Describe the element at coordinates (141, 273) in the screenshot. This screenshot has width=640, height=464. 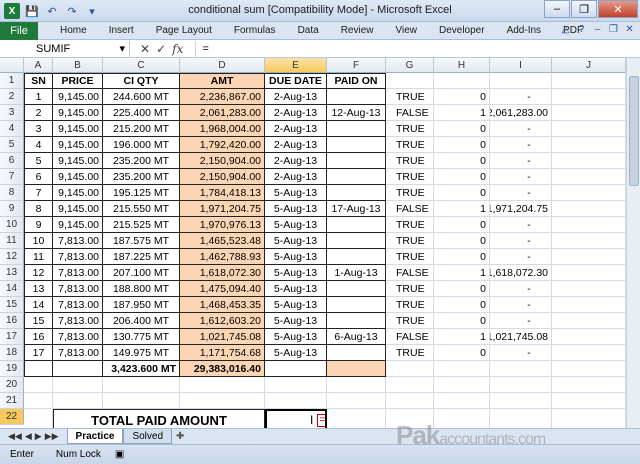
I see `qty-cell: 207.100 MT` at that location.